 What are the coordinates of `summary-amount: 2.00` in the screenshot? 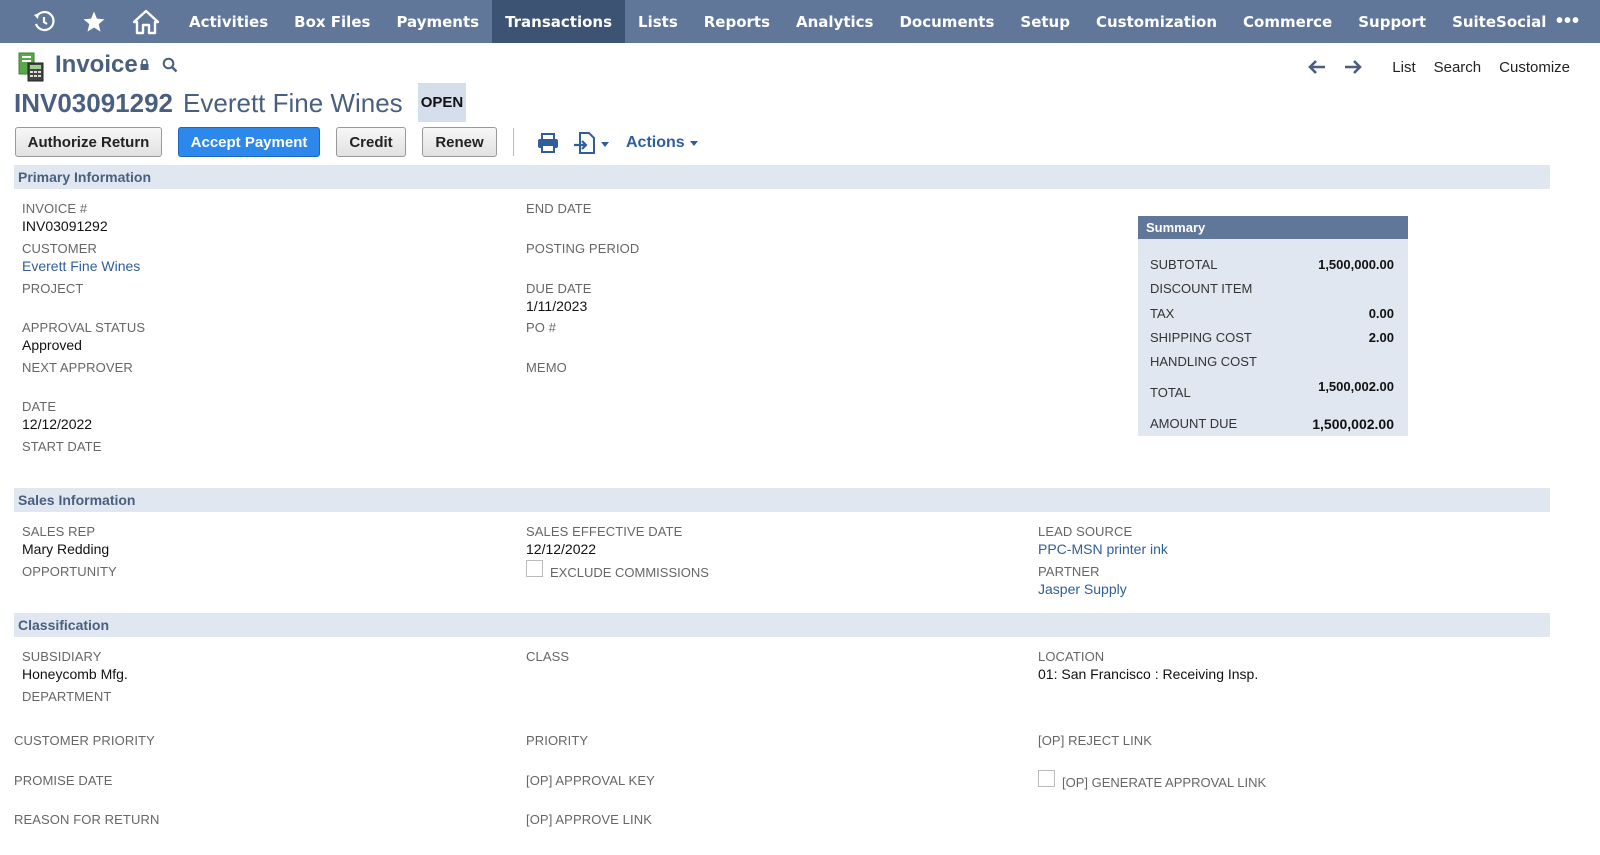 It's located at (1381, 337).